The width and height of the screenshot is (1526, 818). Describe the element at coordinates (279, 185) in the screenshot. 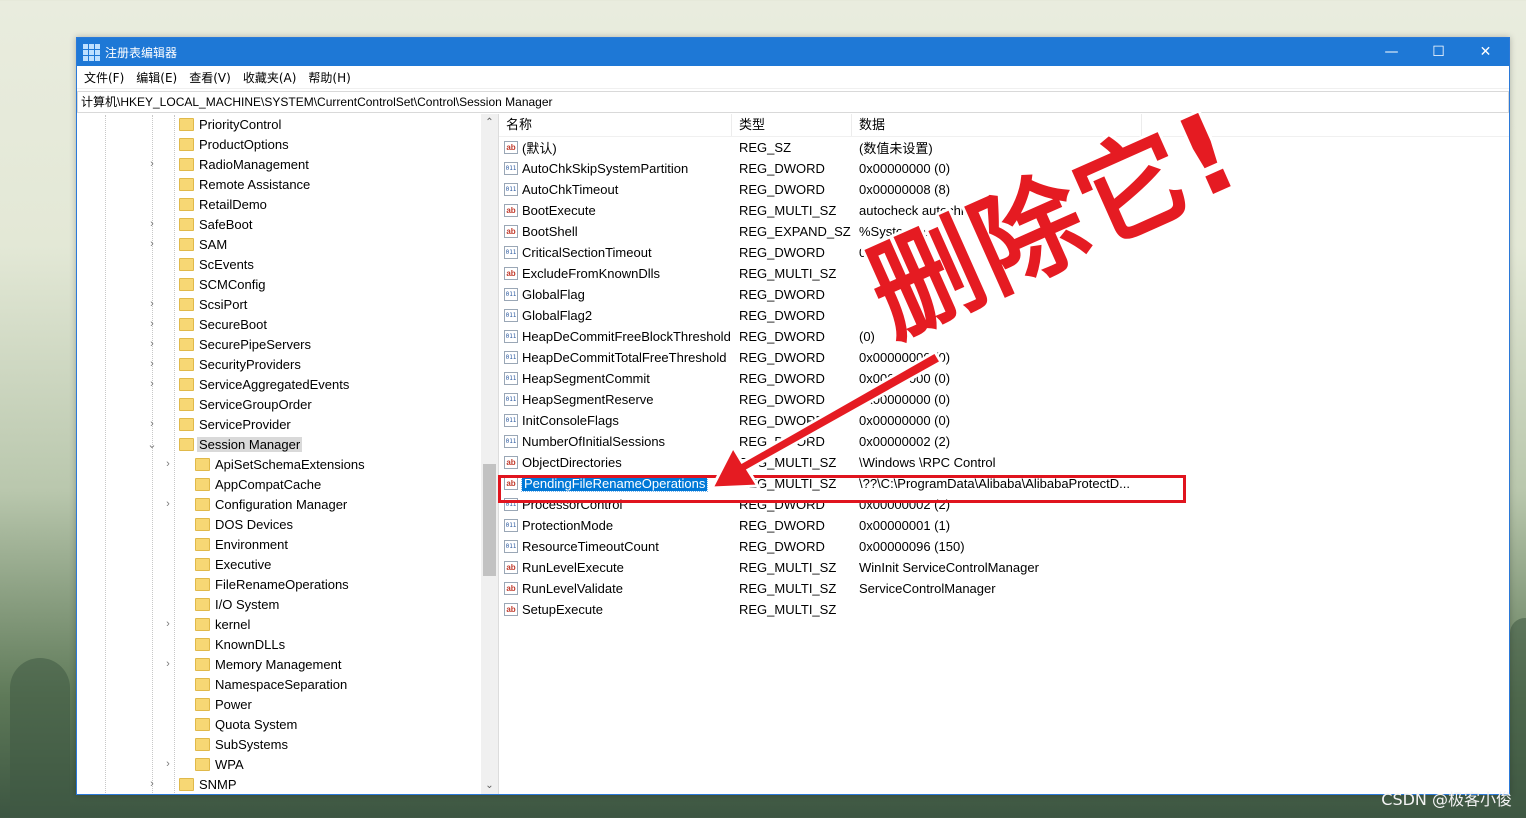

I see `tree-item: Remote Assistance` at that location.